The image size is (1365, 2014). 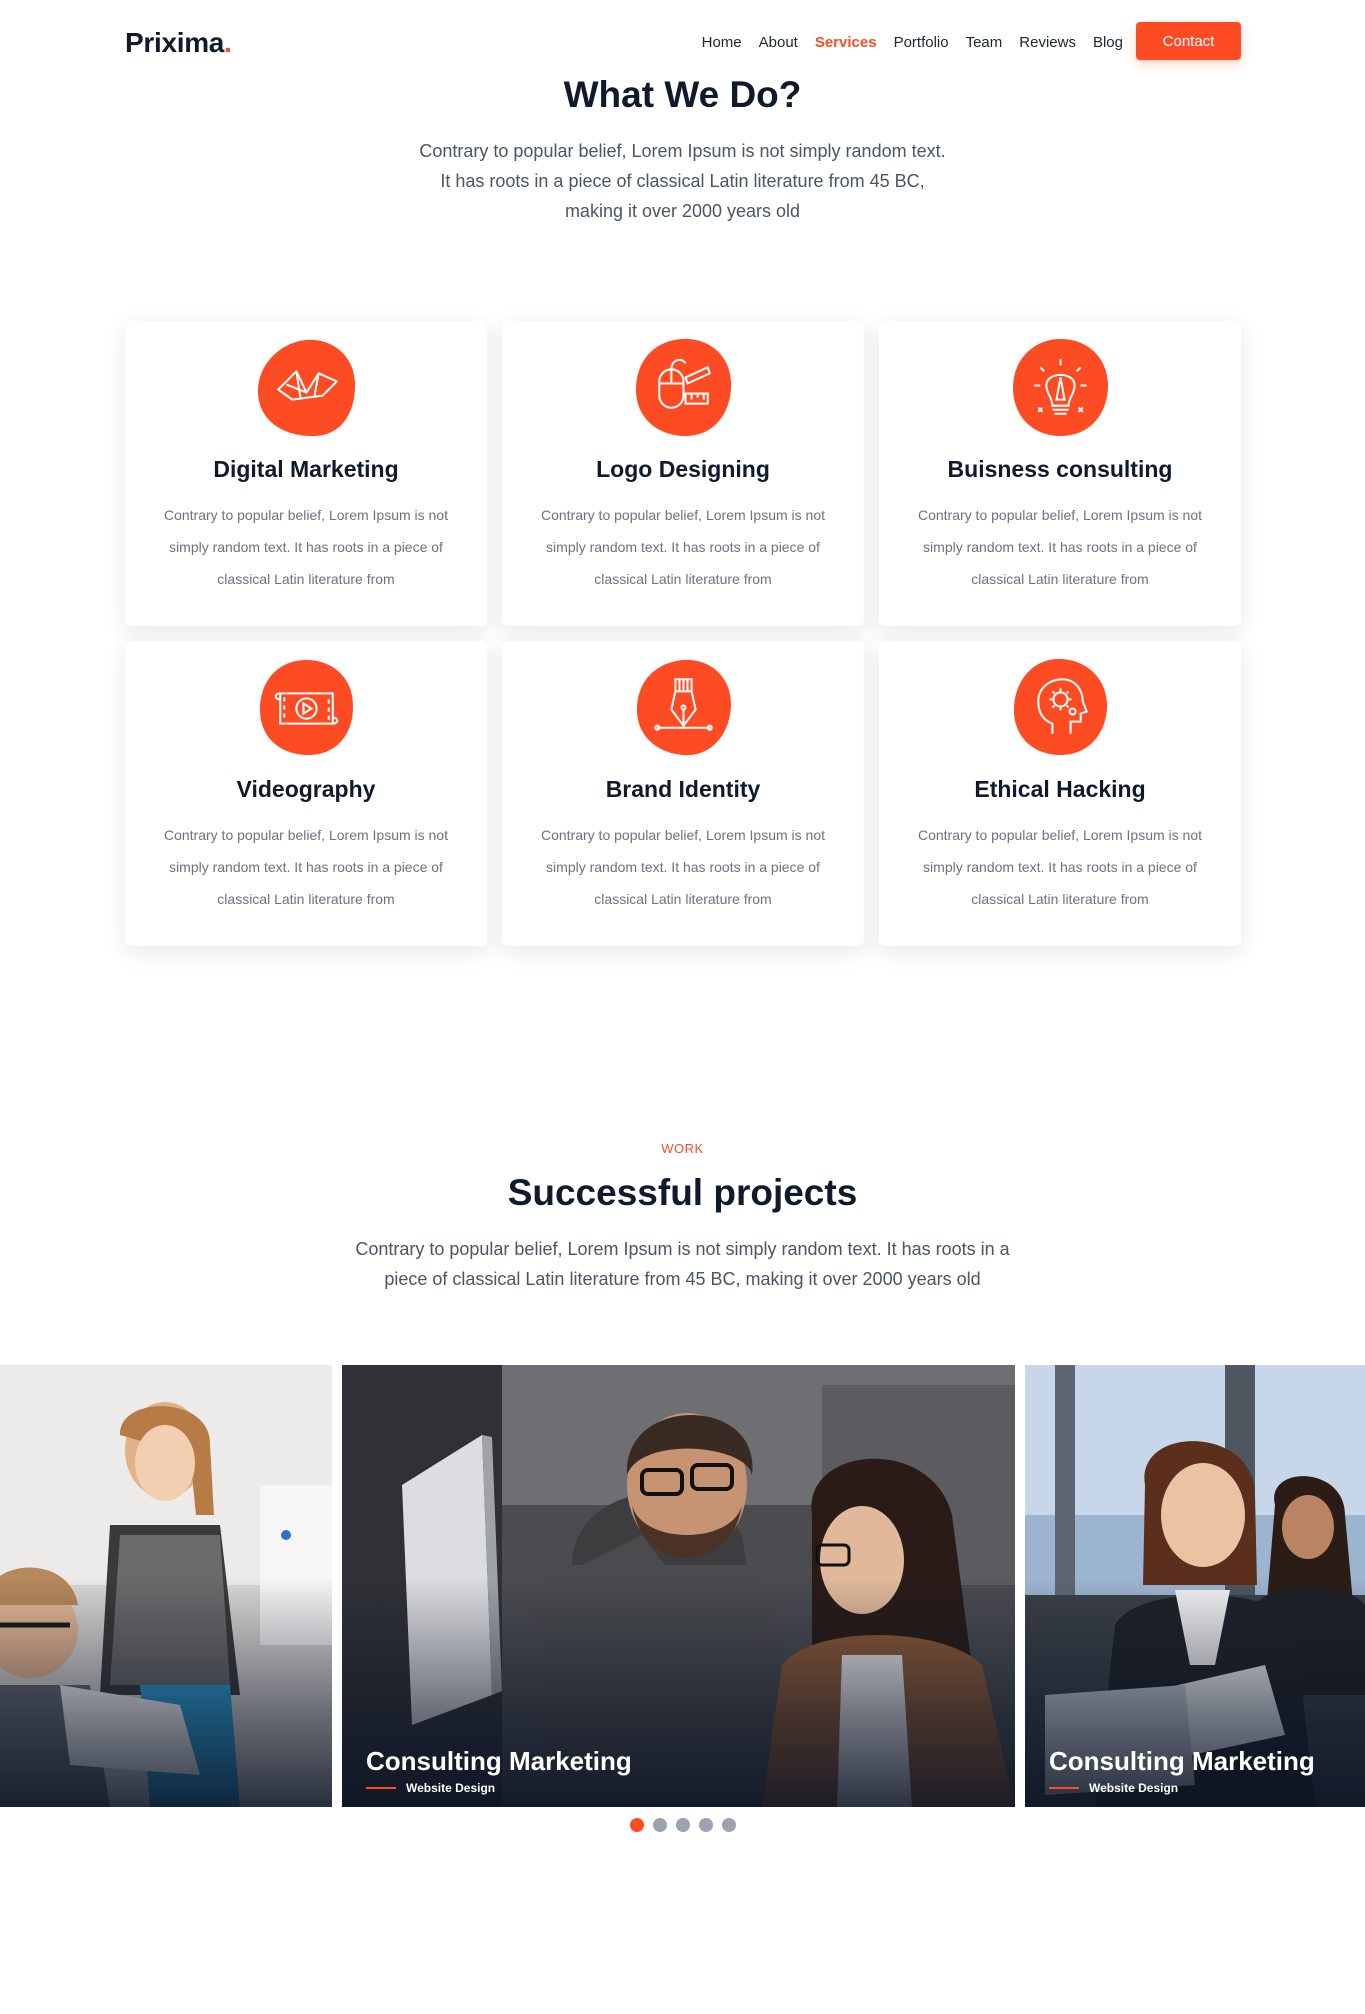 I want to click on service-title: Brand Identity, so click(x=683, y=789).